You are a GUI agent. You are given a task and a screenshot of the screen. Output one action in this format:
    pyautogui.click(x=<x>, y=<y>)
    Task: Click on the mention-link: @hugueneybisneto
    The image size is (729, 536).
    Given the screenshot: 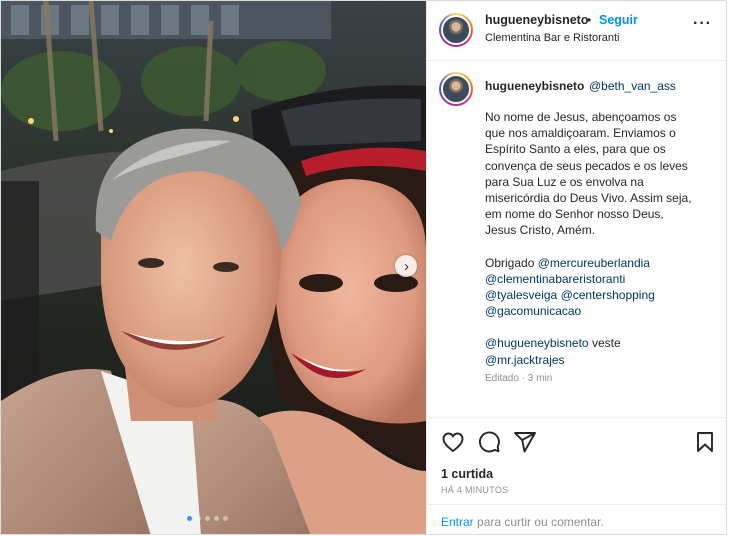 What is the action you would take?
    pyautogui.click(x=537, y=343)
    